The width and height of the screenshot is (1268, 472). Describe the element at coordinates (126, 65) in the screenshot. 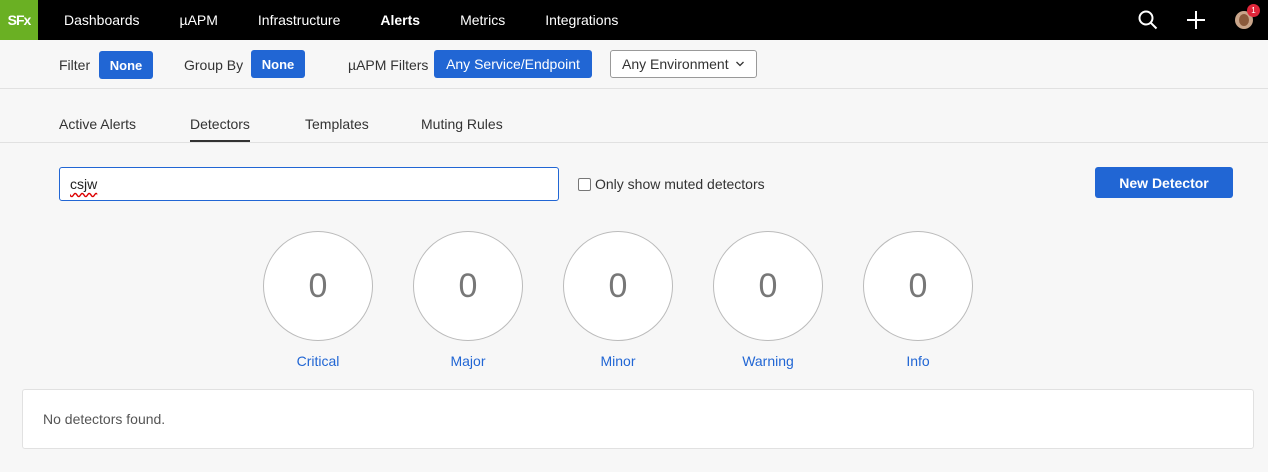

I see `filter-button: None` at that location.